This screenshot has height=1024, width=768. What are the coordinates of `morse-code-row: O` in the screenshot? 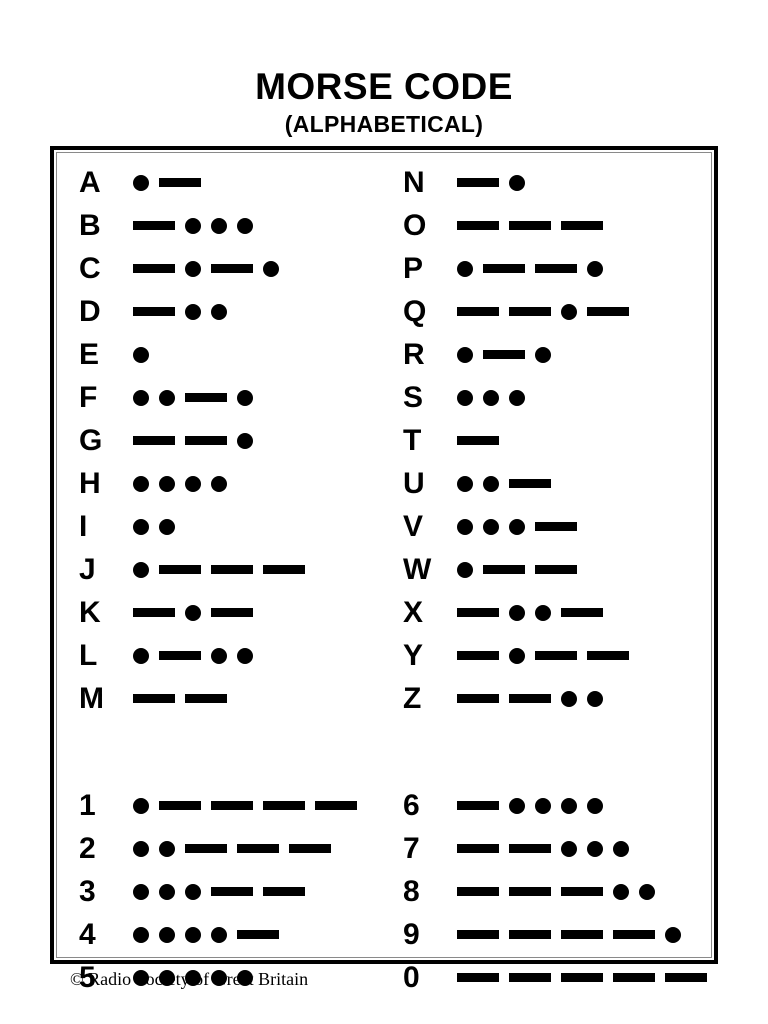 It's located at (555, 225).